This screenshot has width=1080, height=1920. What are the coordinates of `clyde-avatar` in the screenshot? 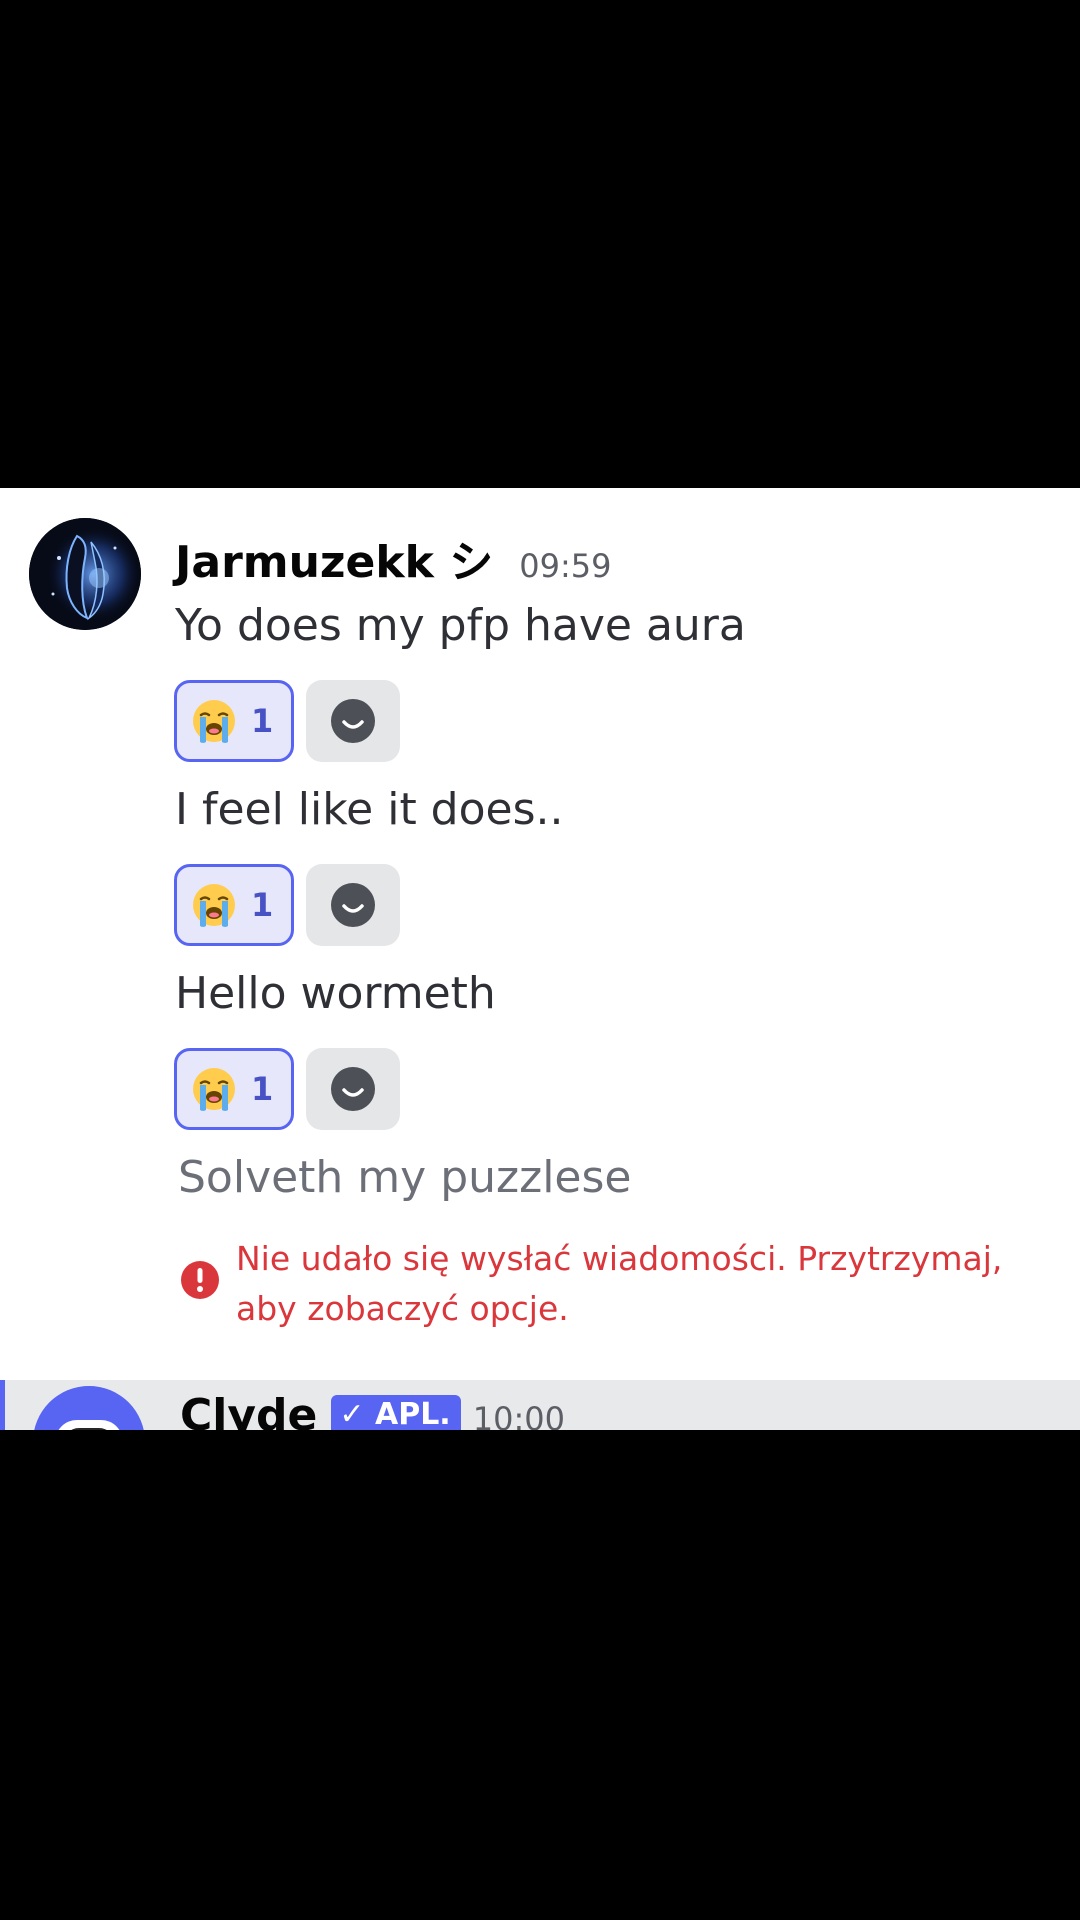 It's located at (89, 1408).